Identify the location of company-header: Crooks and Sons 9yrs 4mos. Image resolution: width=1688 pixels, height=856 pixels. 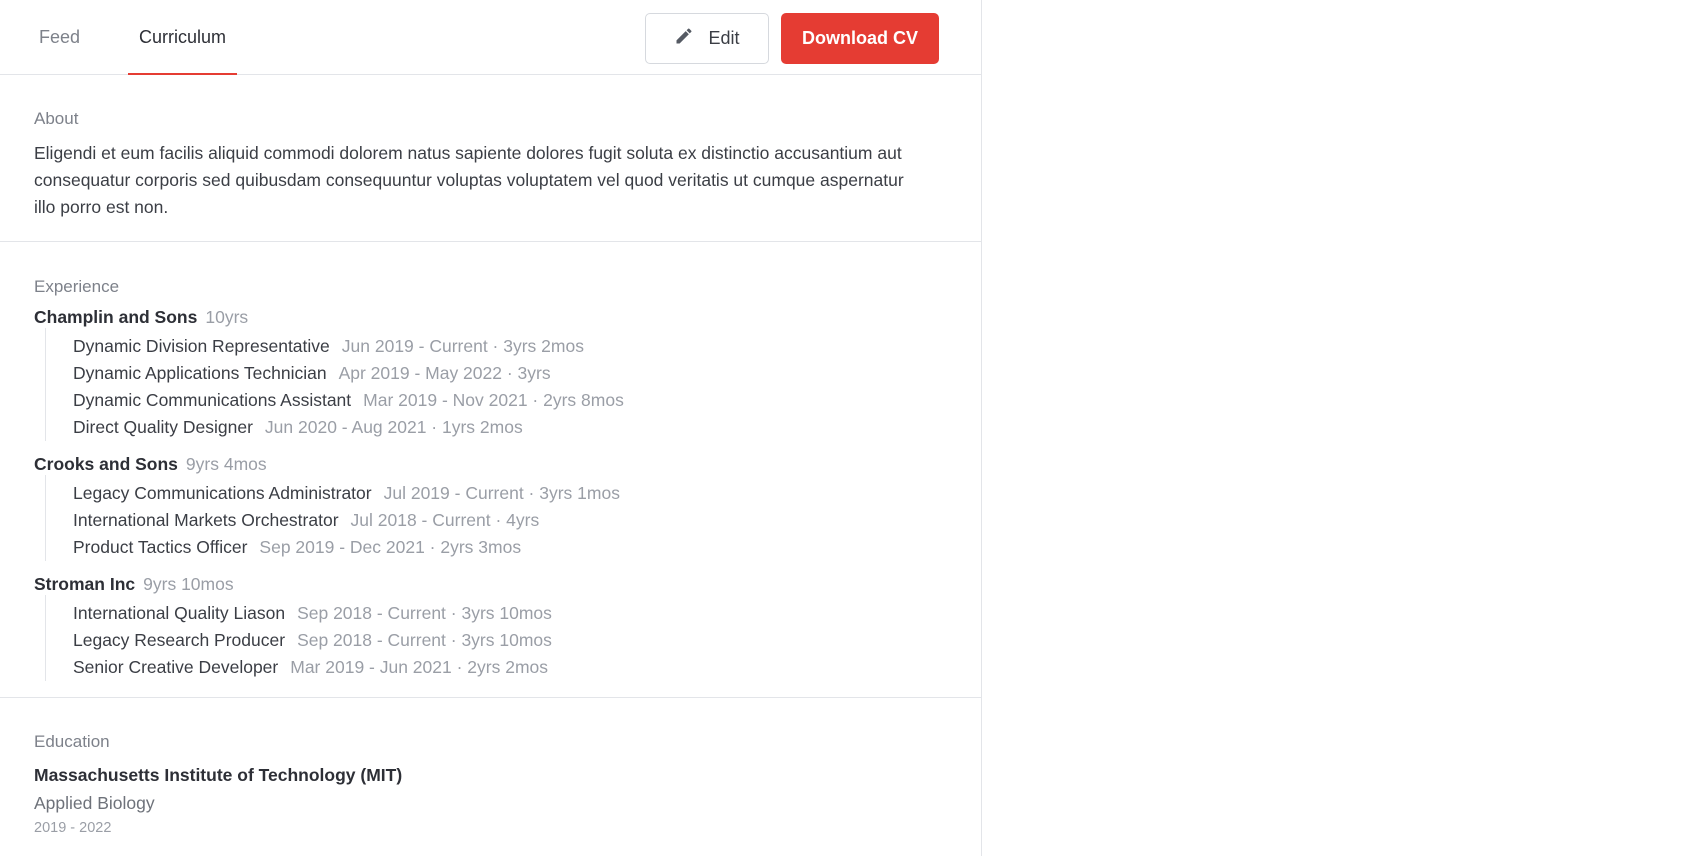
(490, 464).